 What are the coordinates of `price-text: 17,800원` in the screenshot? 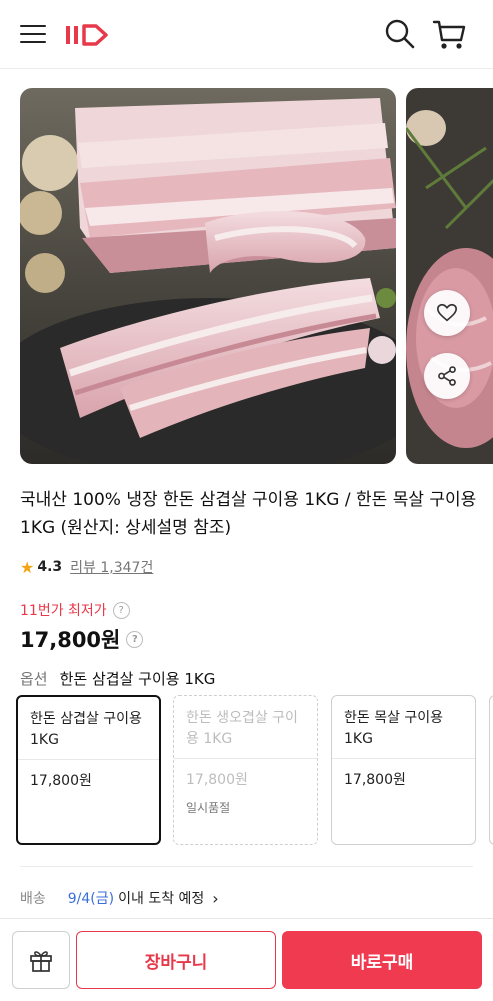 It's located at (70, 640).